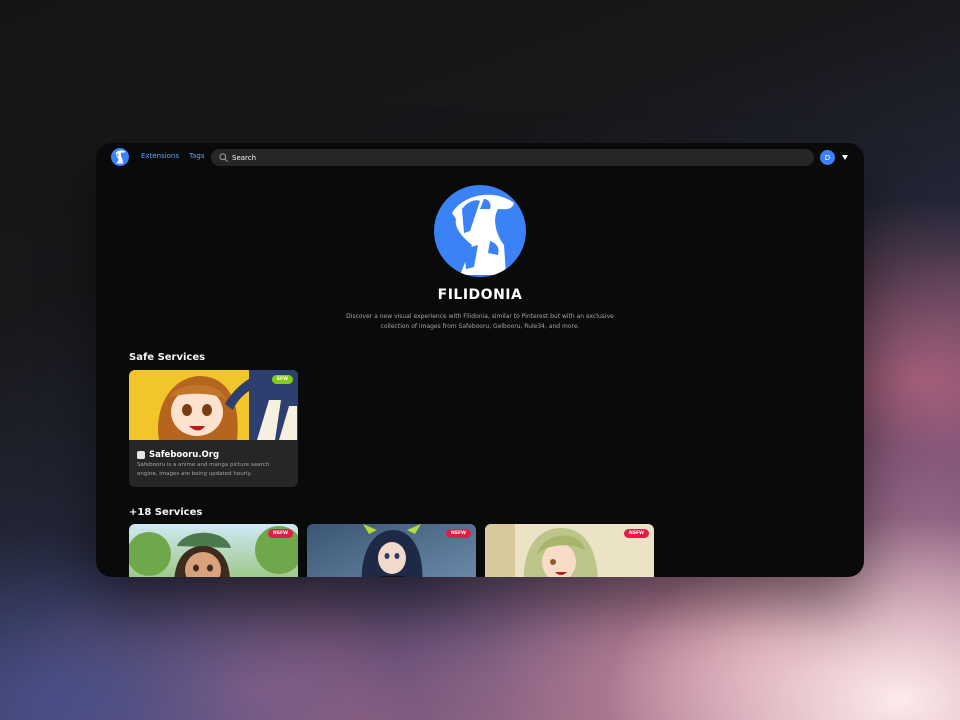 The width and height of the screenshot is (960, 720). Describe the element at coordinates (197, 156) in the screenshot. I see `nav-link-tags: Tags` at that location.